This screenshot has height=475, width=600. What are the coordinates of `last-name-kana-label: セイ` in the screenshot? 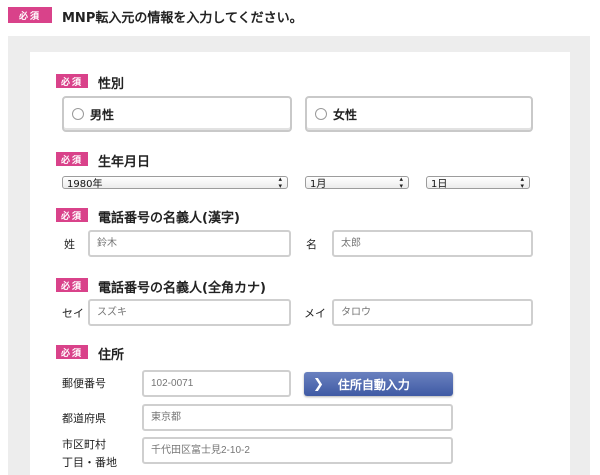 It's located at (73, 313).